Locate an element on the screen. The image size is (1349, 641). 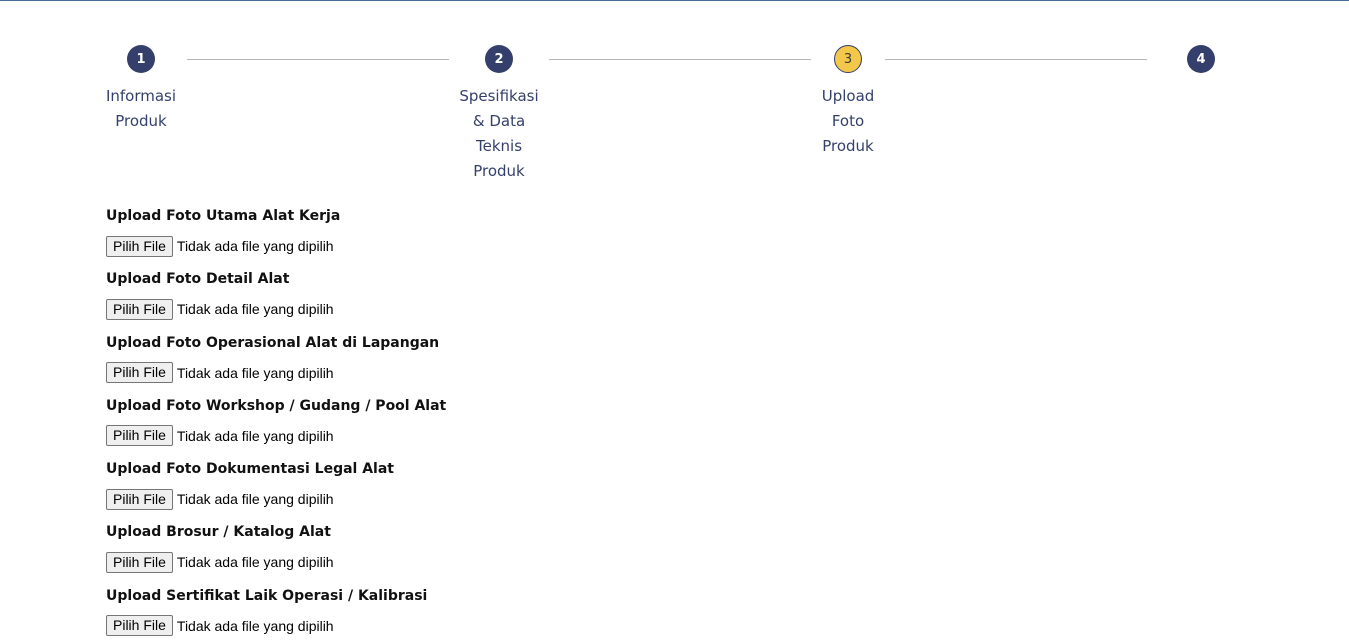
step-3-label: Upload Foto Produk is located at coordinates (848, 121).